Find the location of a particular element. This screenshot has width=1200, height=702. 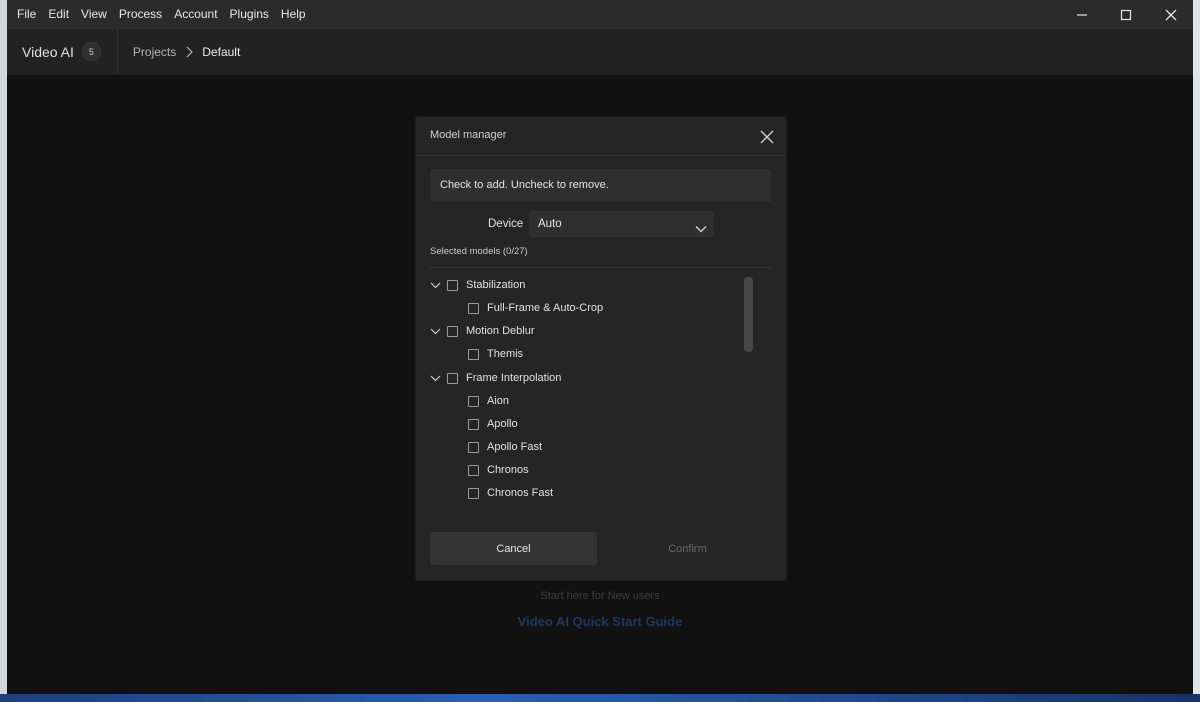

model-label: Chronos is located at coordinates (508, 470).